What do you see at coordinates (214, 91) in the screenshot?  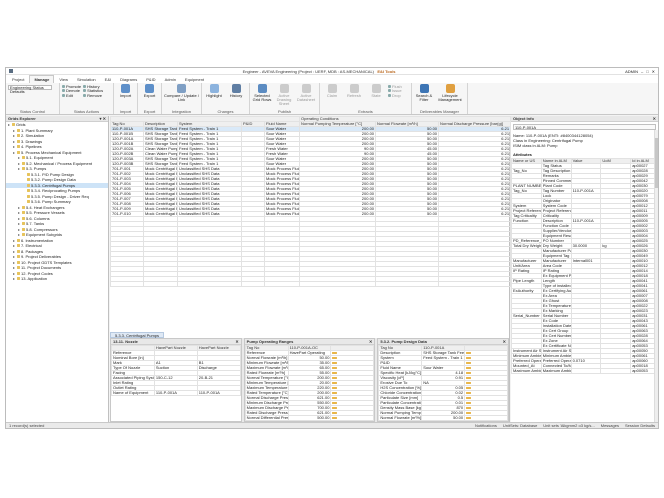 I see `highlight-button: Highlight` at bounding box center [214, 91].